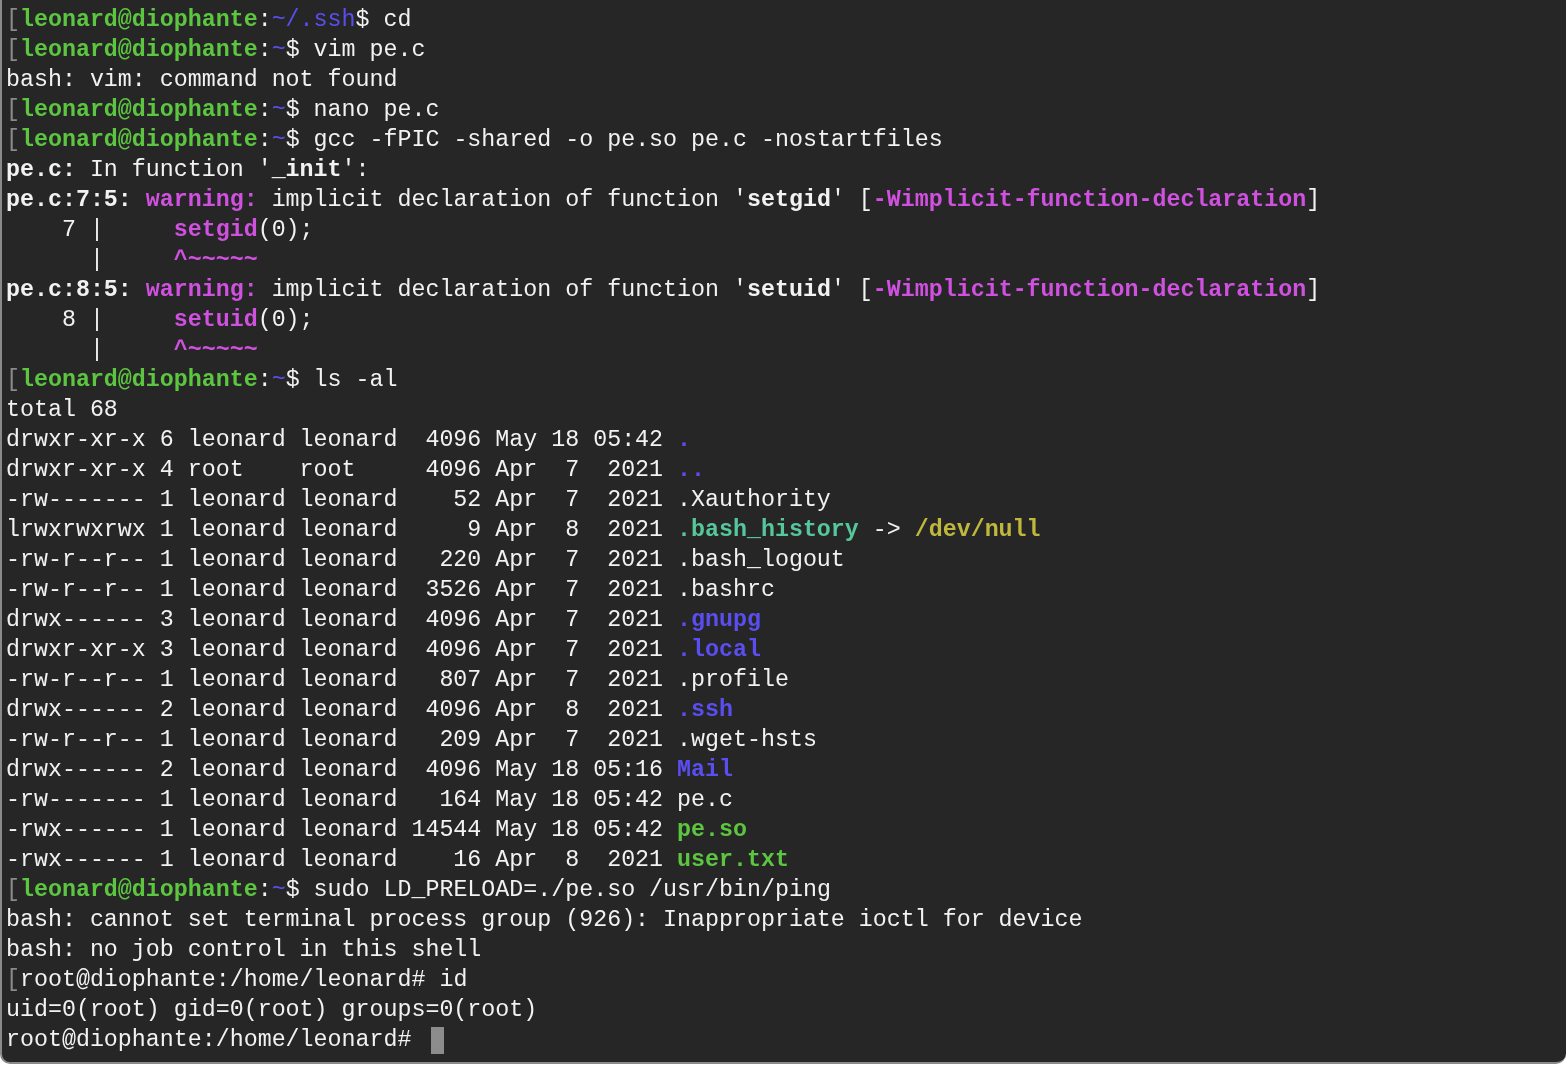 The height and width of the screenshot is (1066, 1566). What do you see at coordinates (383, 620) in the screenshot?
I see `terminal-line: drwx------ 3 leonard leonard 4096 Apr 7 2021 .gnupg` at bounding box center [383, 620].